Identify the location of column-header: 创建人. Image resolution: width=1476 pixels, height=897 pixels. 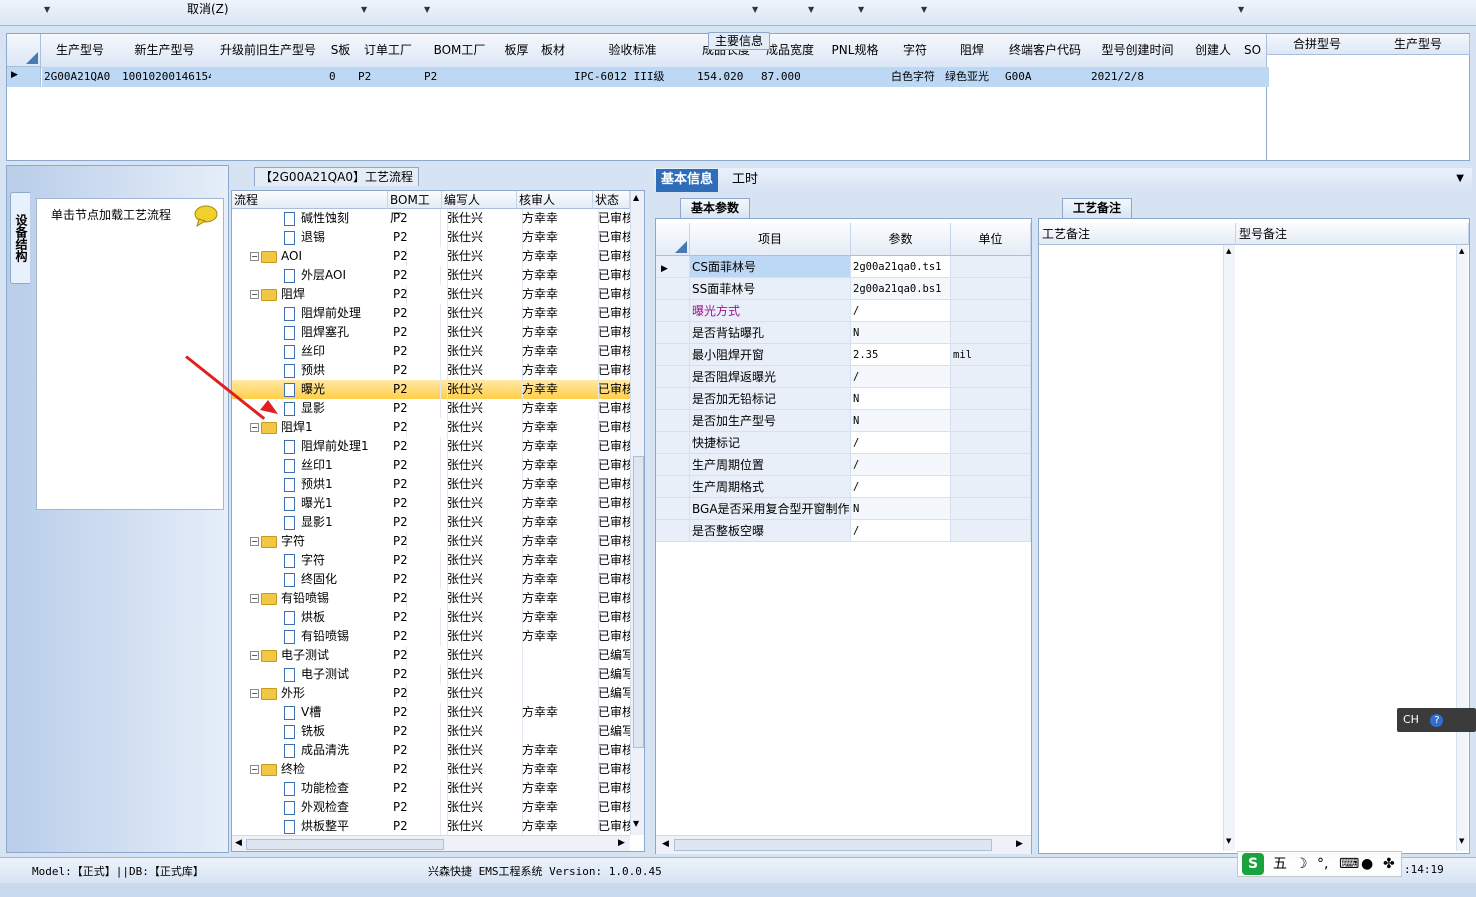
(1213, 51).